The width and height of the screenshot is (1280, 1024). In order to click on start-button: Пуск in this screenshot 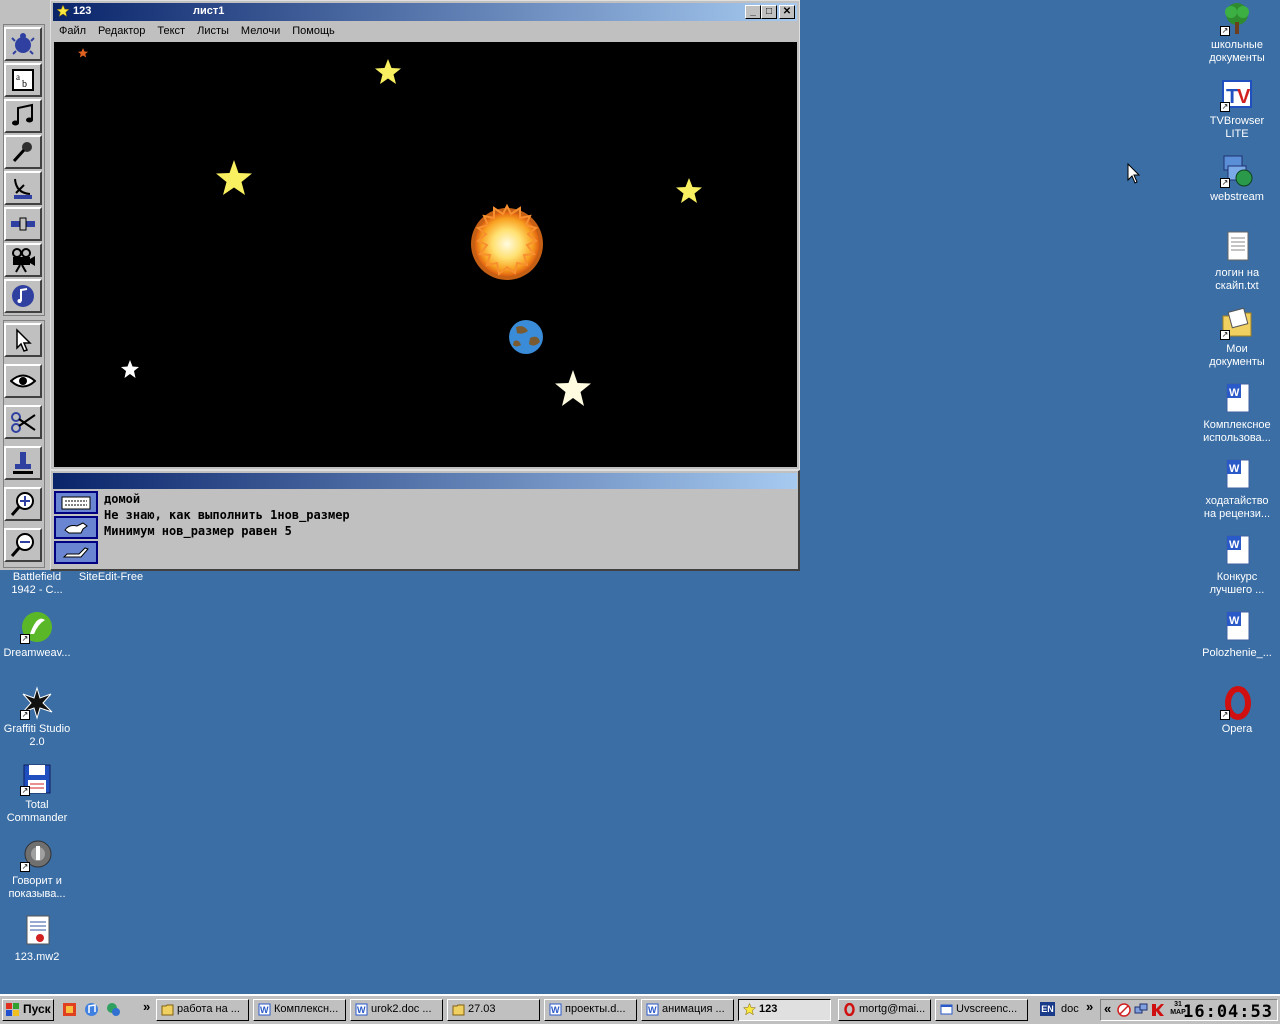, I will do `click(28, 1010)`.